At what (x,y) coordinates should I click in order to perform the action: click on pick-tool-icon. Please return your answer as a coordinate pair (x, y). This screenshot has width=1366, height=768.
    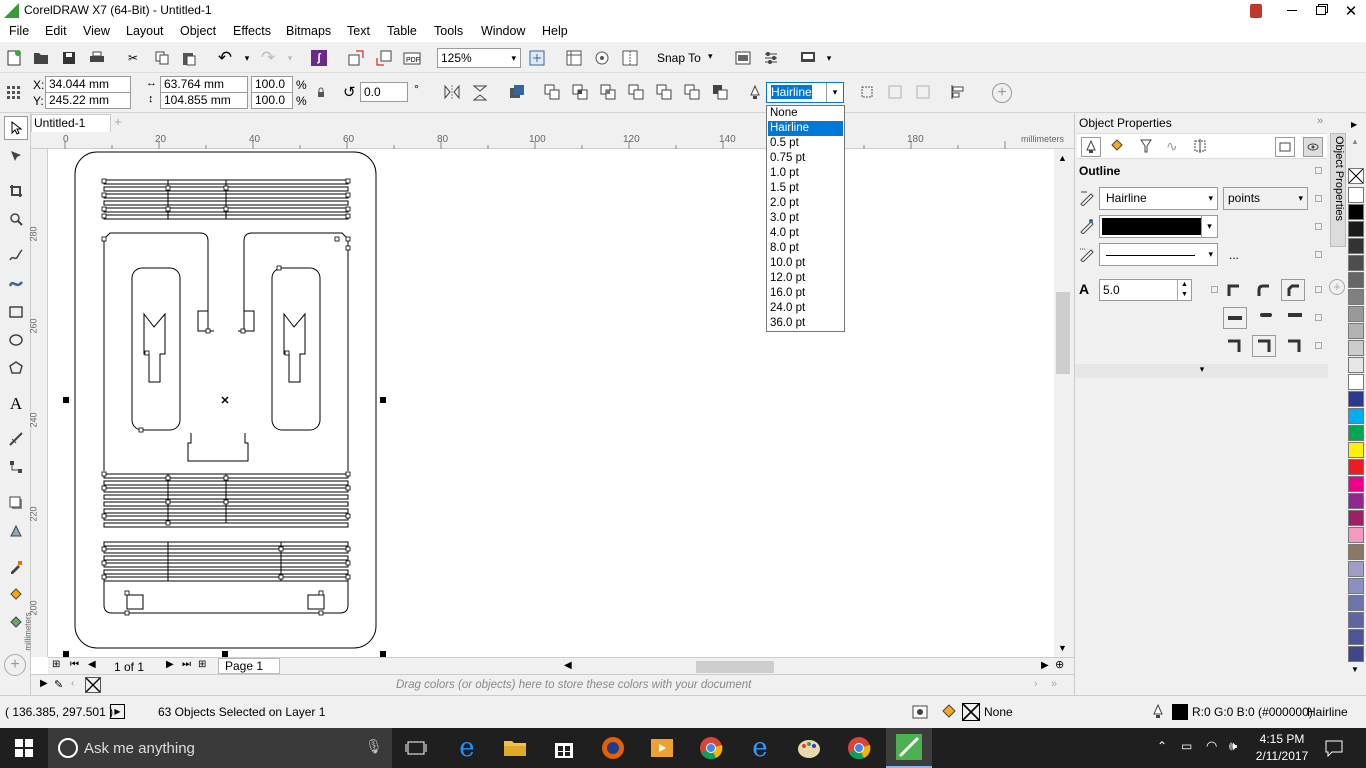
    Looking at the image, I should click on (16, 128).